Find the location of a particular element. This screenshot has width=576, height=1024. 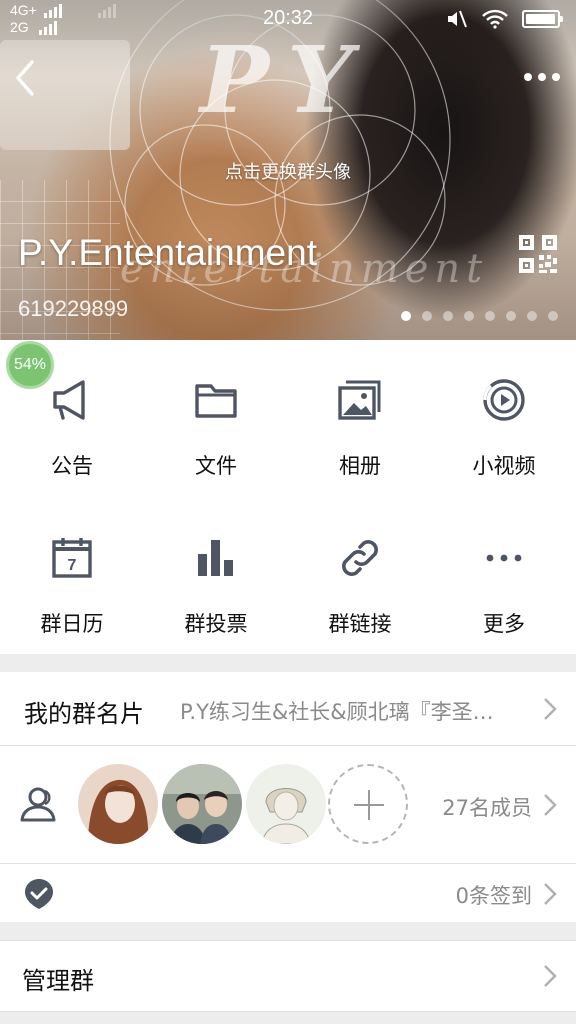

feature-label: 公告 is located at coordinates (72, 466).